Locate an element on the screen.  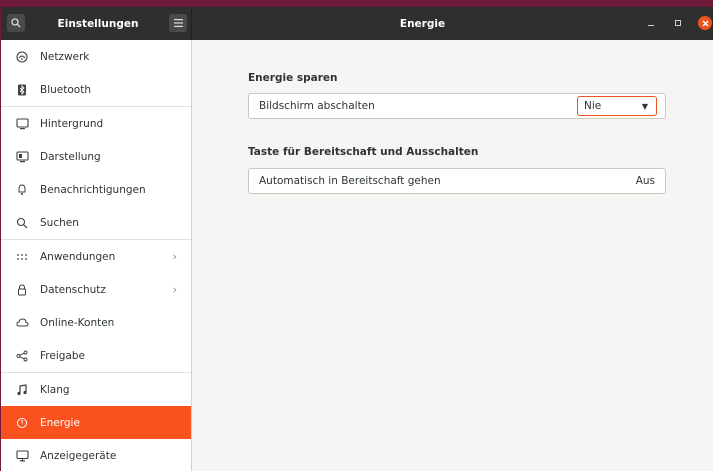
search-button is located at coordinates (16, 23).